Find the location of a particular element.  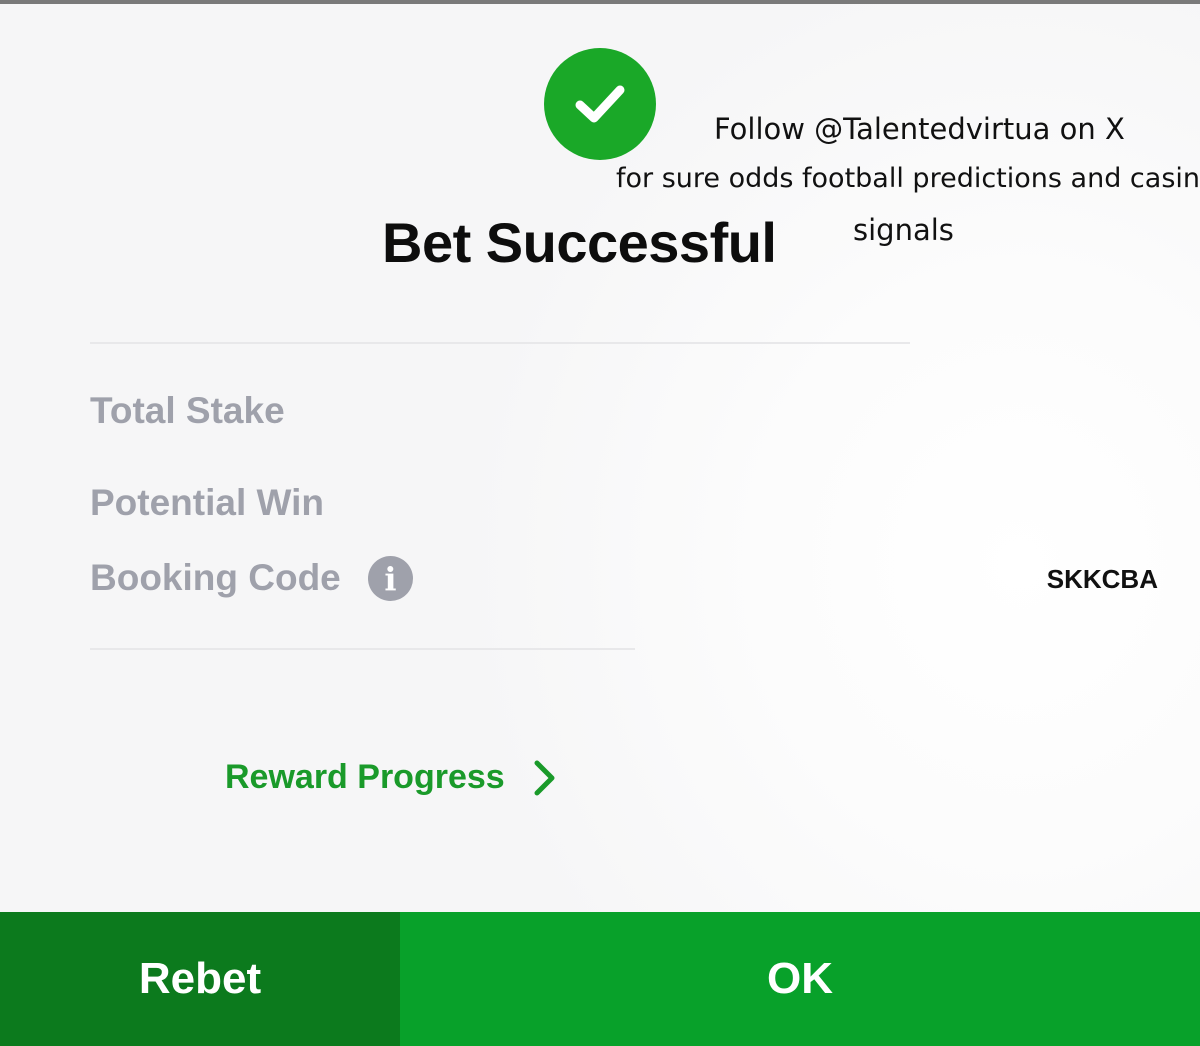

overlay-text-line-3: signals is located at coordinates (903, 230).